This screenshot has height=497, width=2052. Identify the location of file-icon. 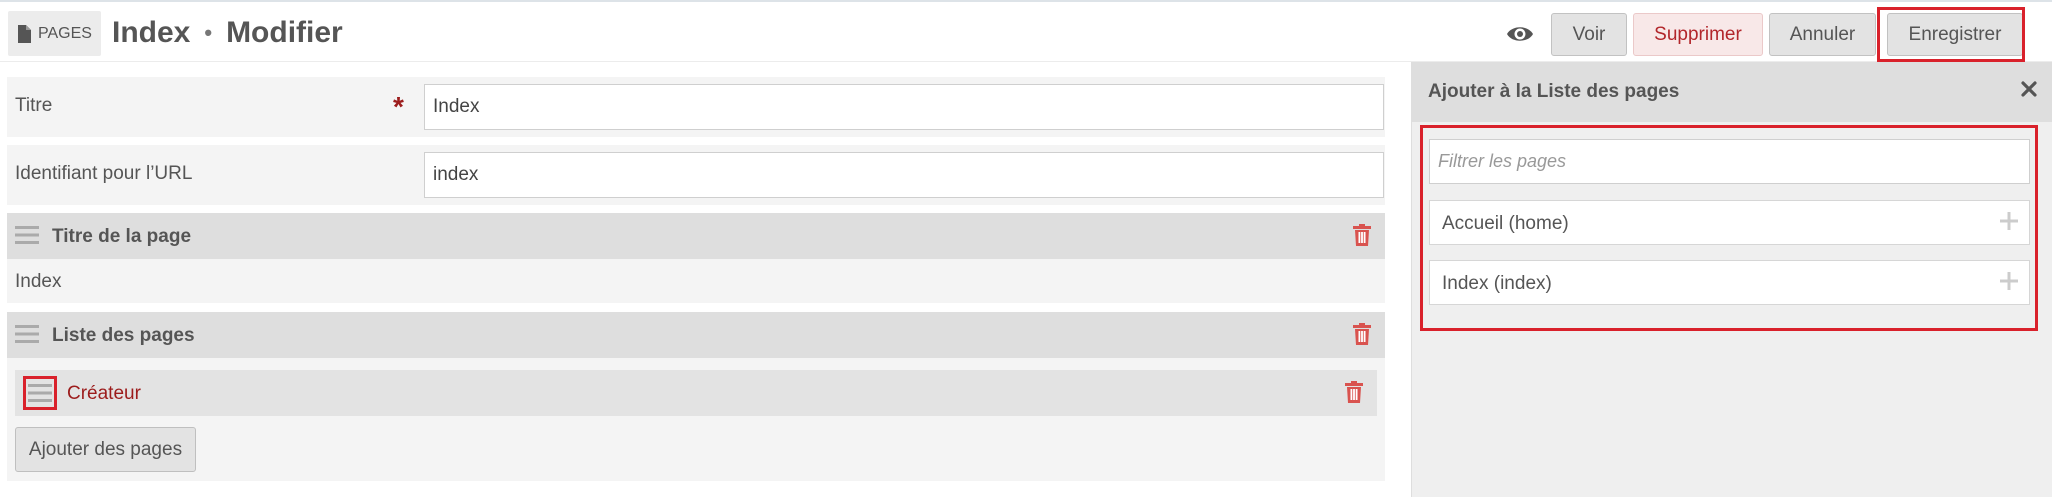
(24, 33).